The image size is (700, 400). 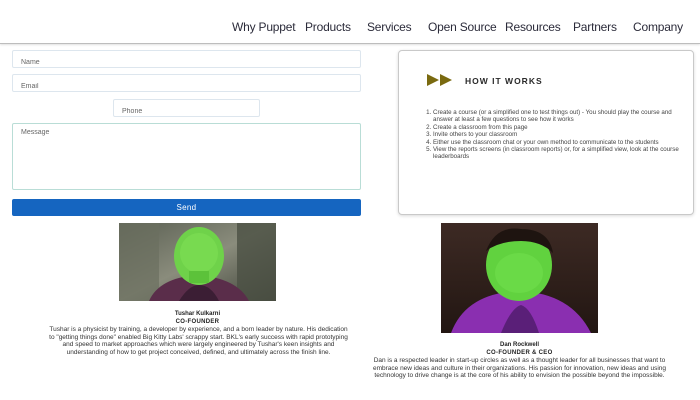 I want to click on team-photo-dan, so click(x=519, y=278).